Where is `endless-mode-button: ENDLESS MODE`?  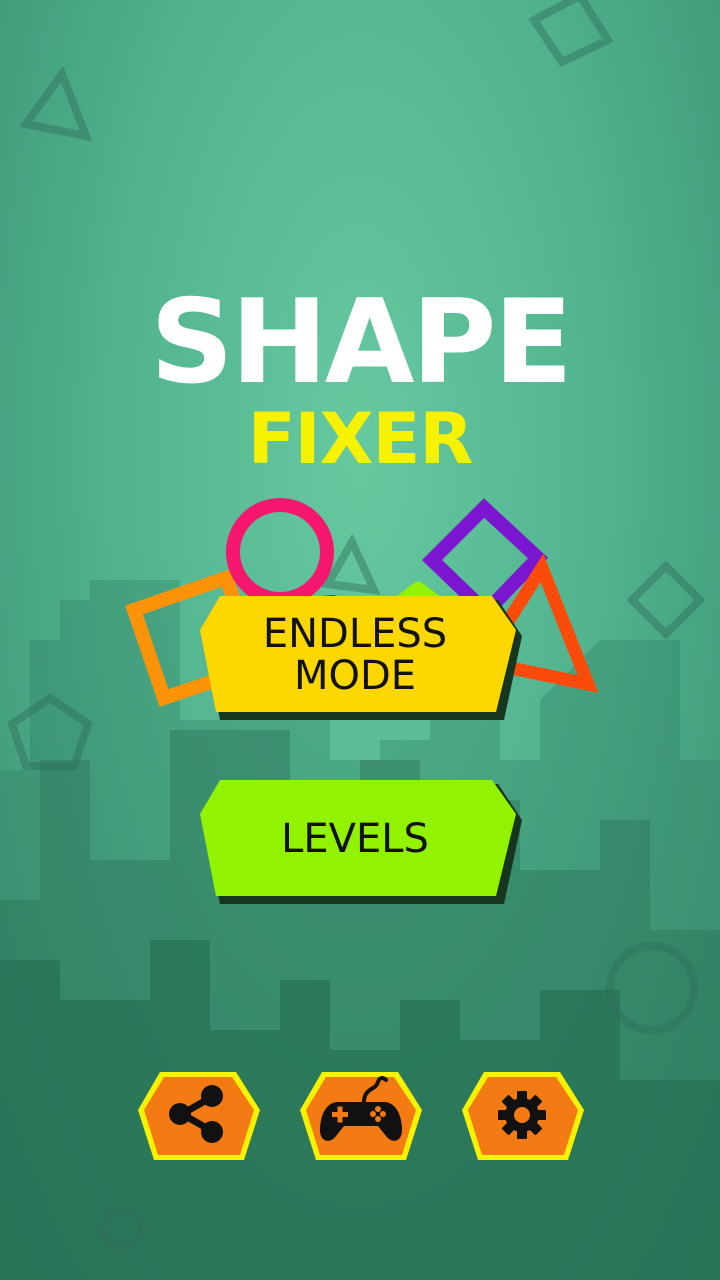 endless-mode-button: ENDLESS MODE is located at coordinates (361, 658).